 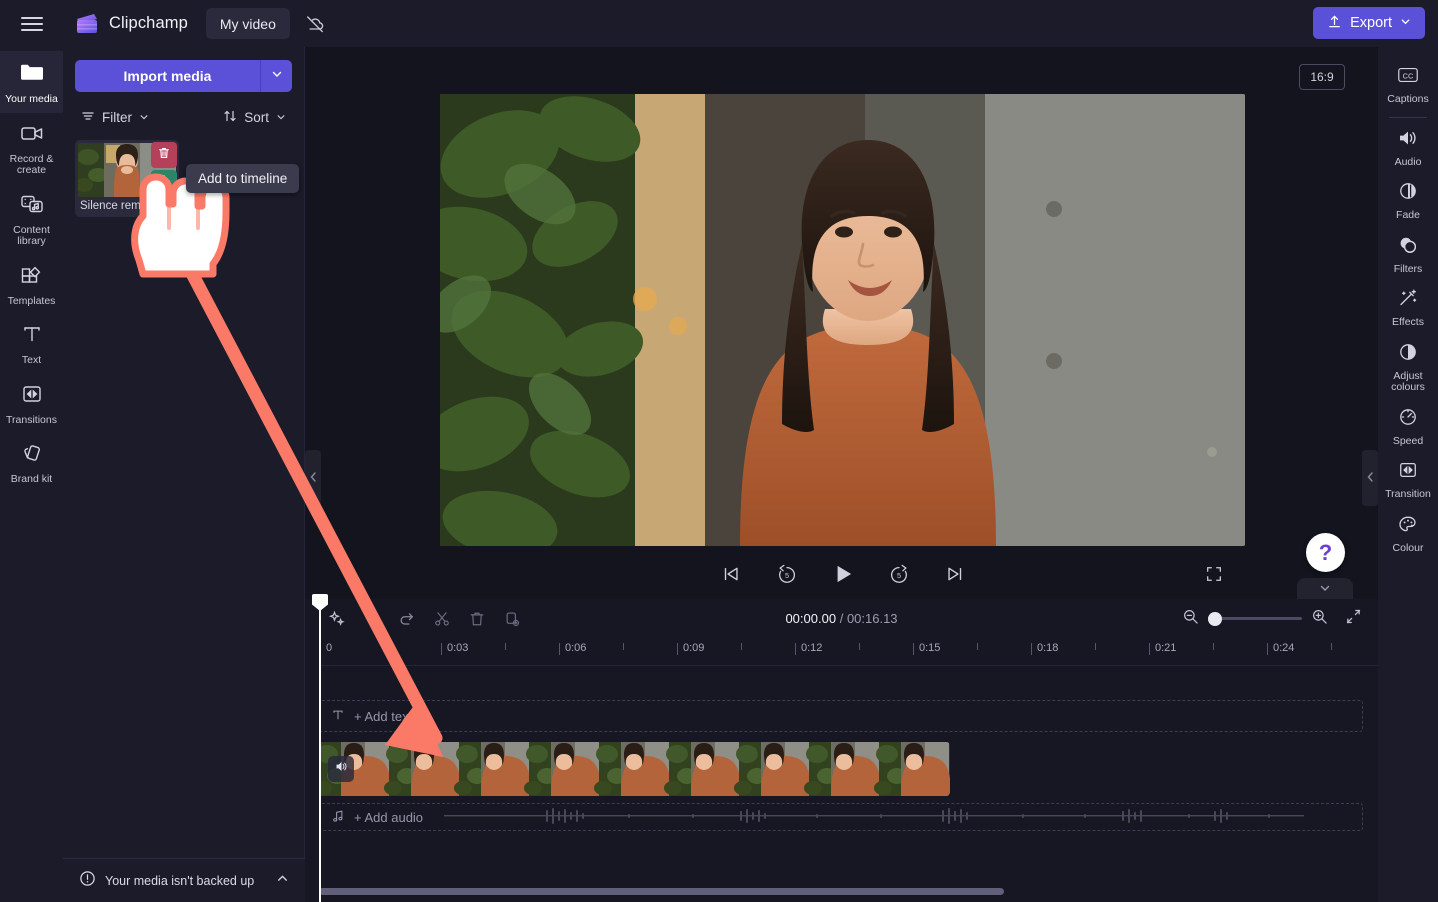 I want to click on property-label: Transition, so click(x=1408, y=494).